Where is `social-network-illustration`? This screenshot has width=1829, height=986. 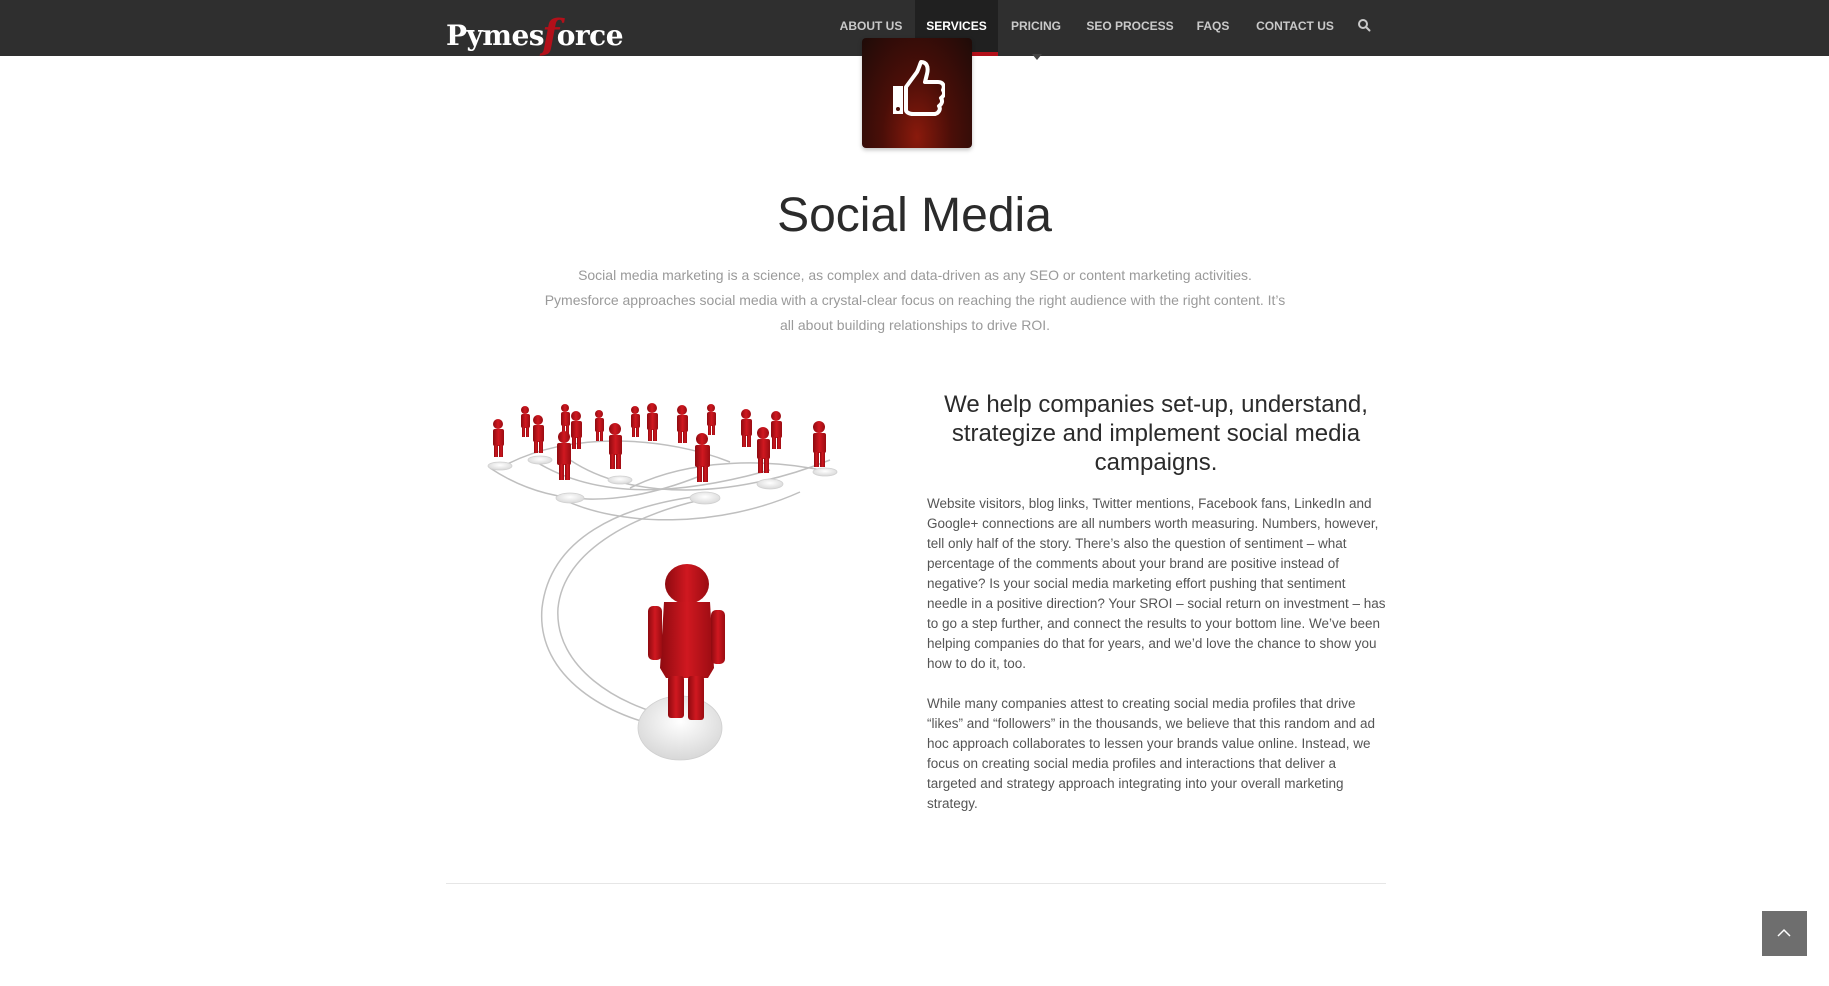 social-network-illustration is located at coordinates (680, 578).